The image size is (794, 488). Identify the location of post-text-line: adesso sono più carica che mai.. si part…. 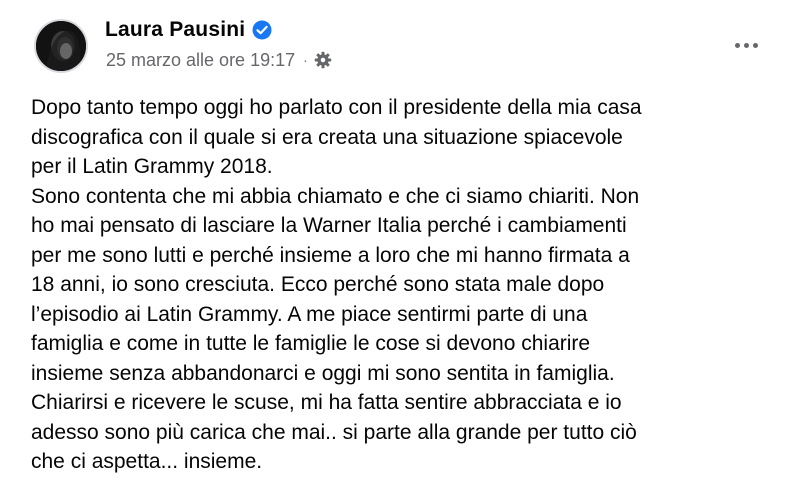
(334, 432).